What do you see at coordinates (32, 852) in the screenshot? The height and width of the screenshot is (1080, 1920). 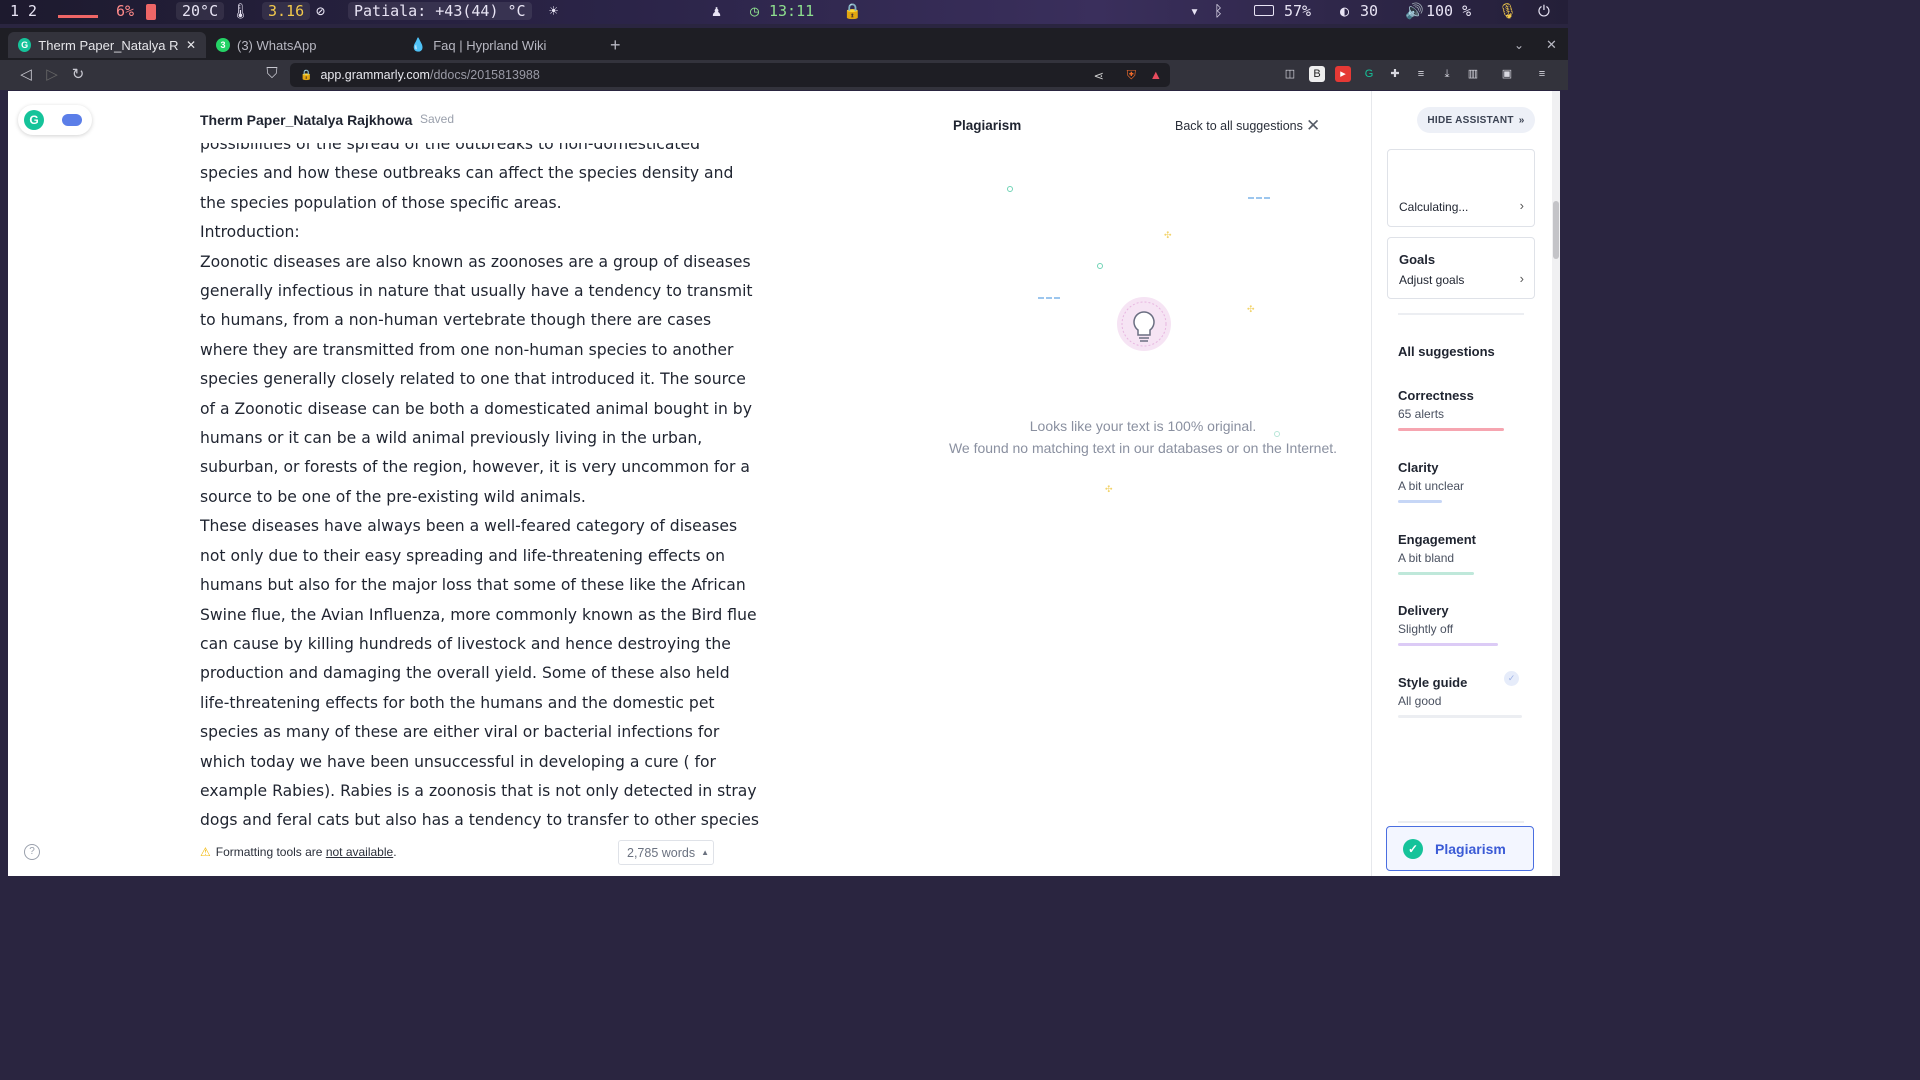 I see `help-icon: ?` at bounding box center [32, 852].